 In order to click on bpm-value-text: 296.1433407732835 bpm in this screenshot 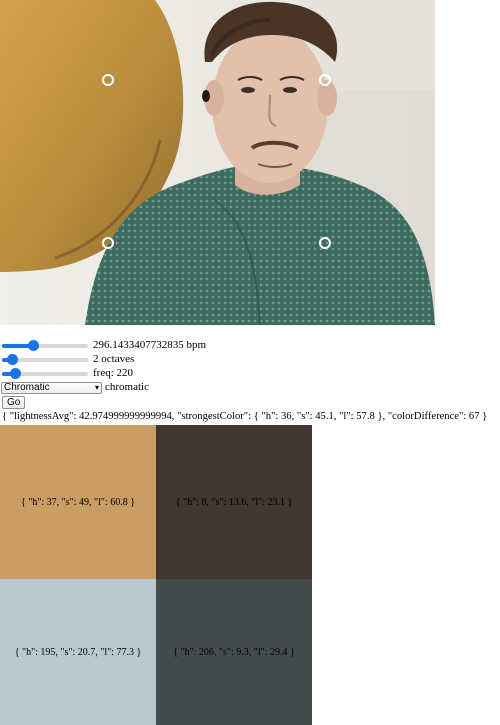, I will do `click(150, 345)`.